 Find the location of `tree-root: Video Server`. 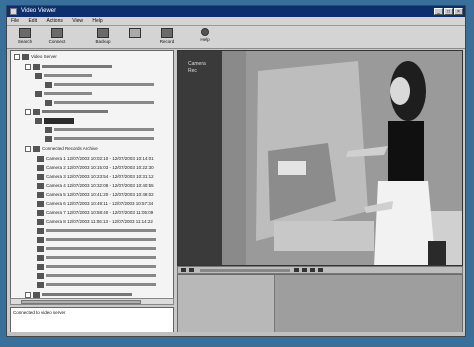

tree-root: Video Server is located at coordinates (35, 56).